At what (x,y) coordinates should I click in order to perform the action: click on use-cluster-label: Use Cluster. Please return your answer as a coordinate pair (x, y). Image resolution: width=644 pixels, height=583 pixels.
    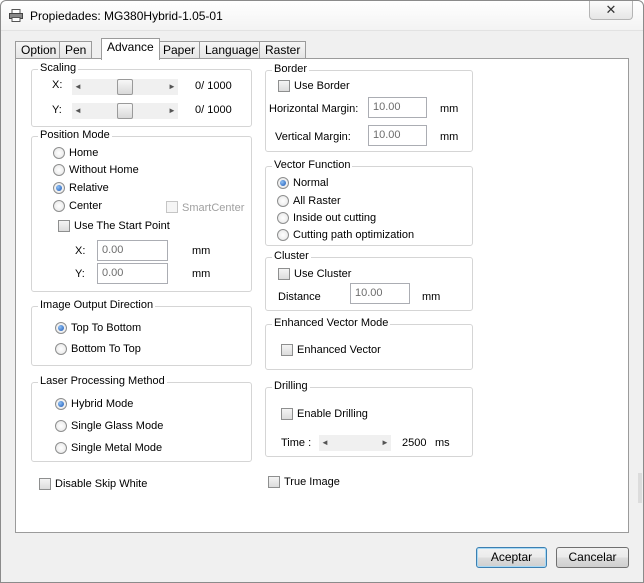
    Looking at the image, I should click on (323, 274).